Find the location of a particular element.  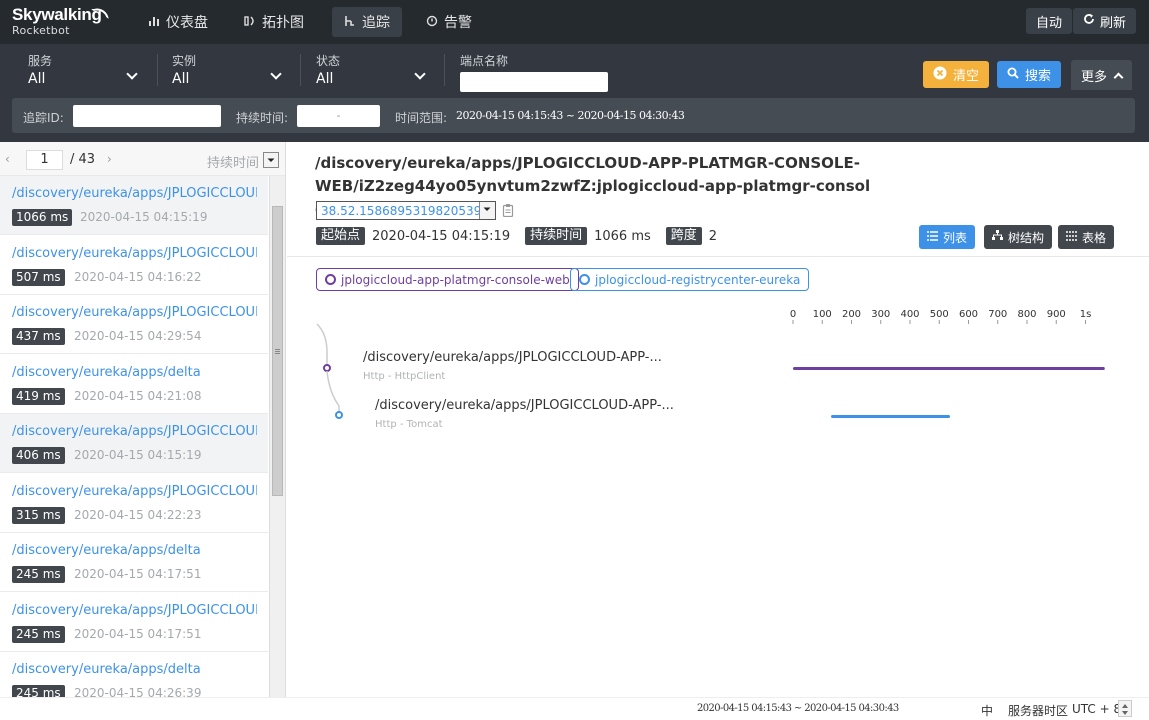

endpoint-filter: 端点名称 is located at coordinates (534, 72).